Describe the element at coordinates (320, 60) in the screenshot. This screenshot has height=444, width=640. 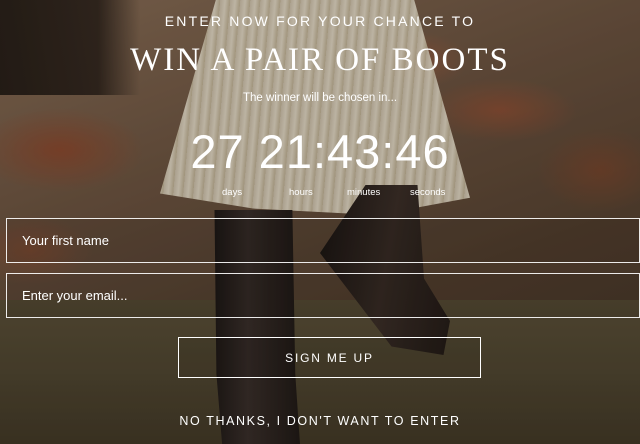
I see `popup-title: WIN A PAIR OF BOOTS` at that location.